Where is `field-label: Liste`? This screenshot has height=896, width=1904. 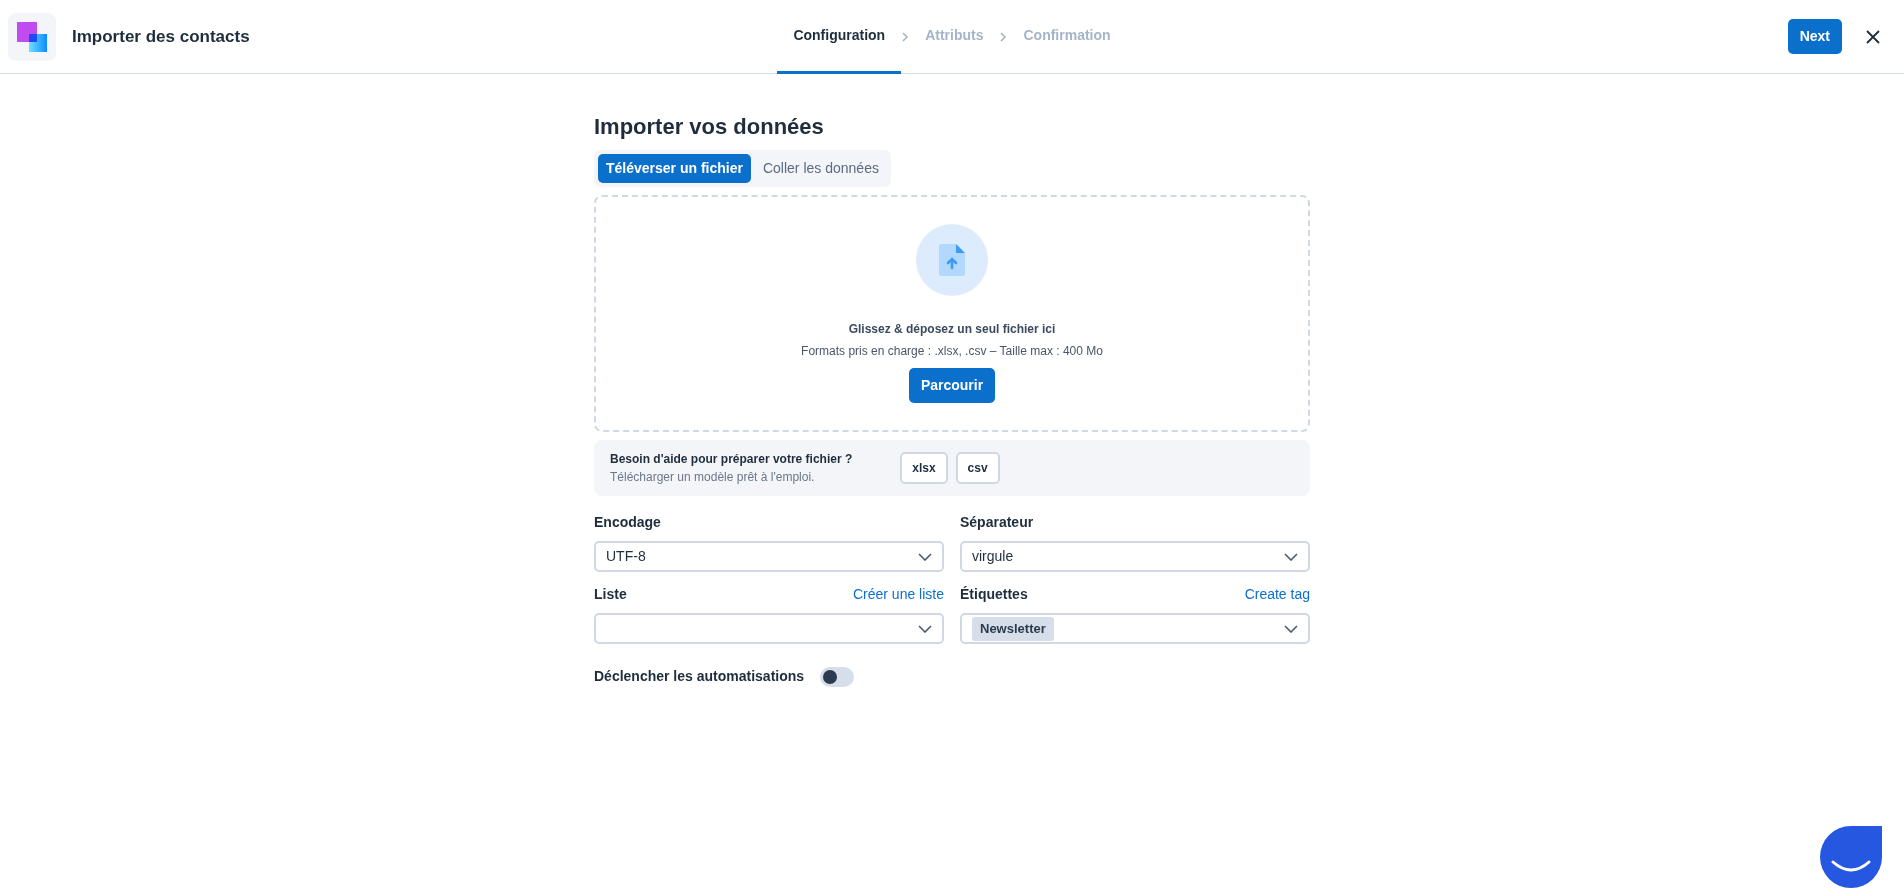
field-label: Liste is located at coordinates (610, 595).